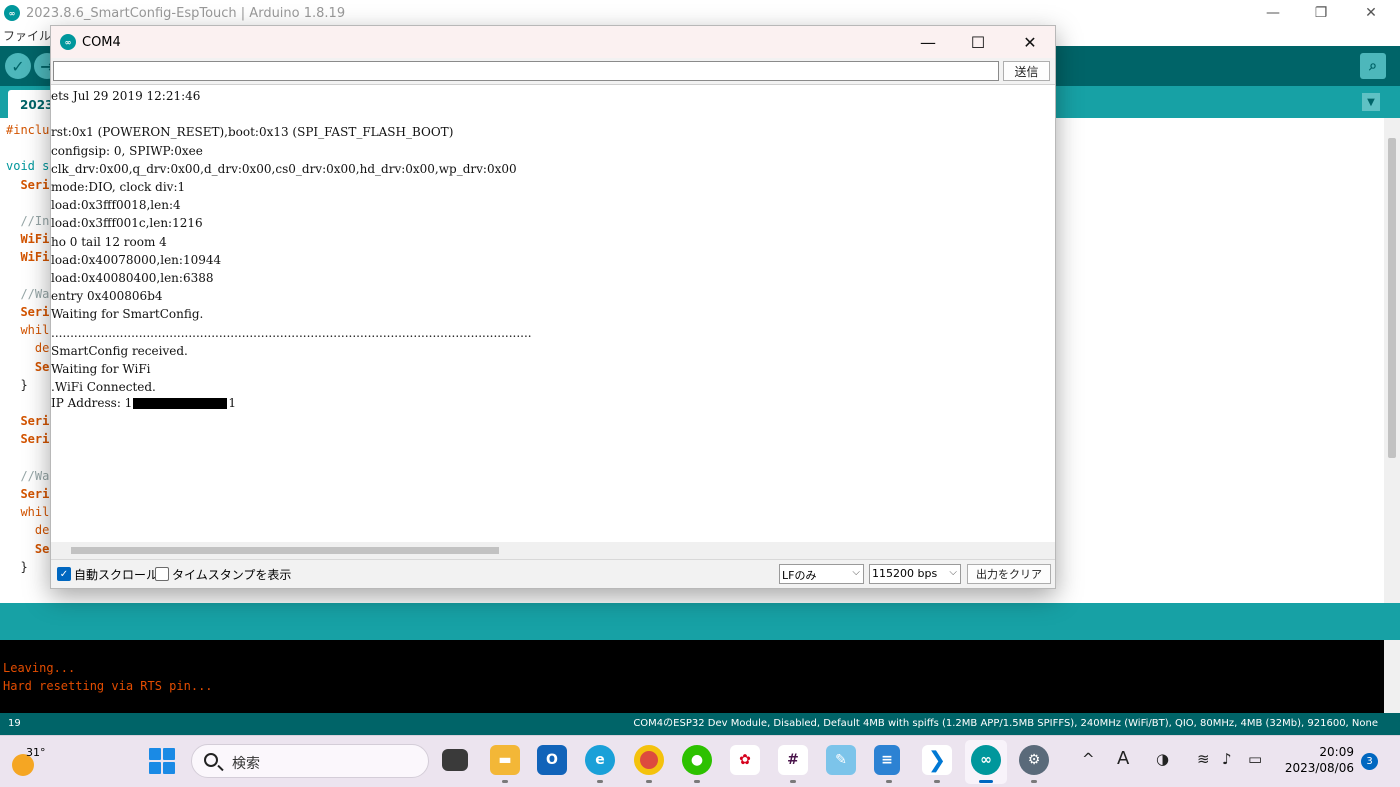 The width and height of the screenshot is (1400, 787). I want to click on file-explorer-icon: ▬, so click(505, 760).